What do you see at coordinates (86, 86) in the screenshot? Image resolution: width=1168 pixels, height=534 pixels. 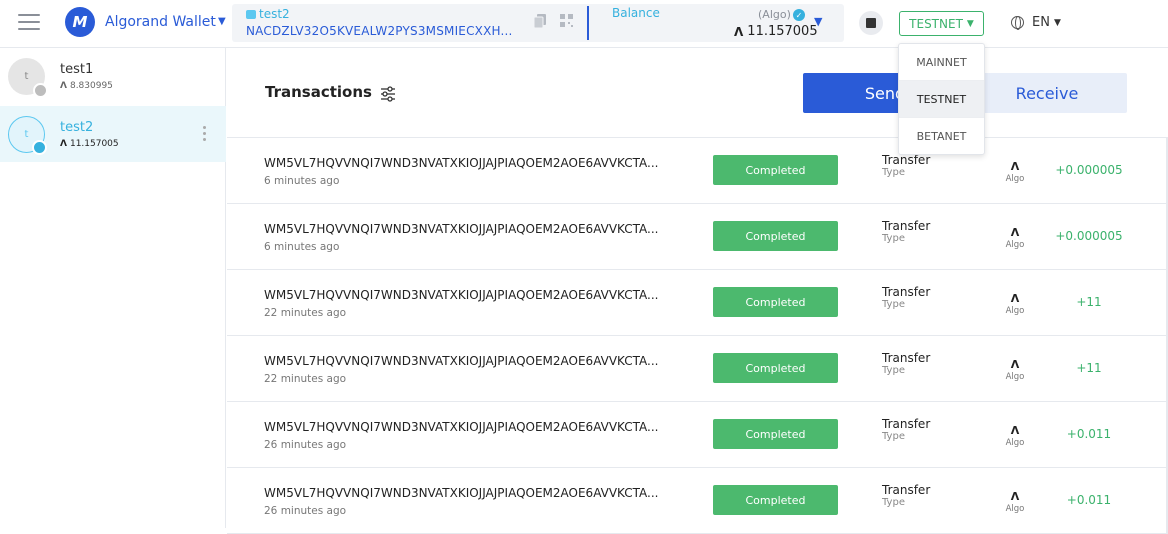 I see `account-balance: Λ 8.830995` at bounding box center [86, 86].